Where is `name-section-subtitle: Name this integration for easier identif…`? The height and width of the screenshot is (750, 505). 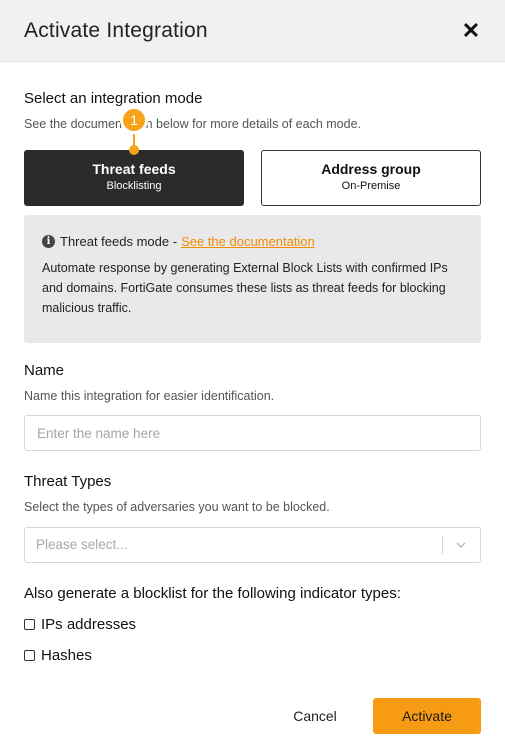 name-section-subtitle: Name this integration for easier identif… is located at coordinates (149, 396).